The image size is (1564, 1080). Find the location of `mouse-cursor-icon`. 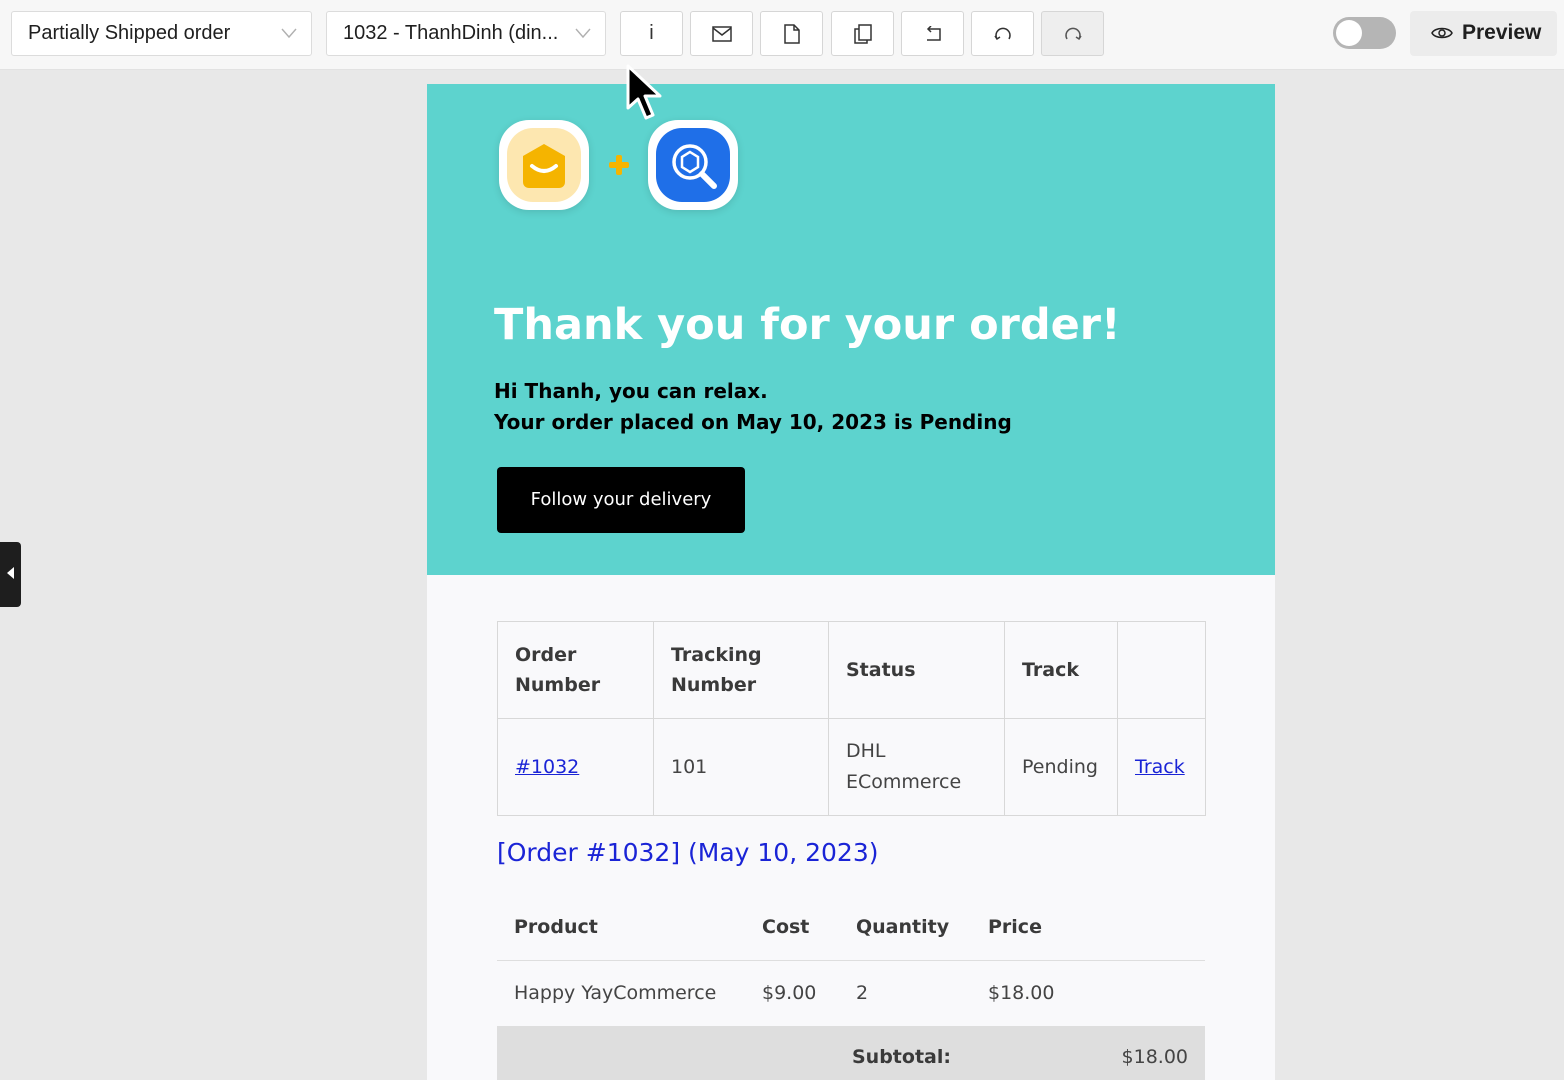

mouse-cursor-icon is located at coordinates (644, 92).